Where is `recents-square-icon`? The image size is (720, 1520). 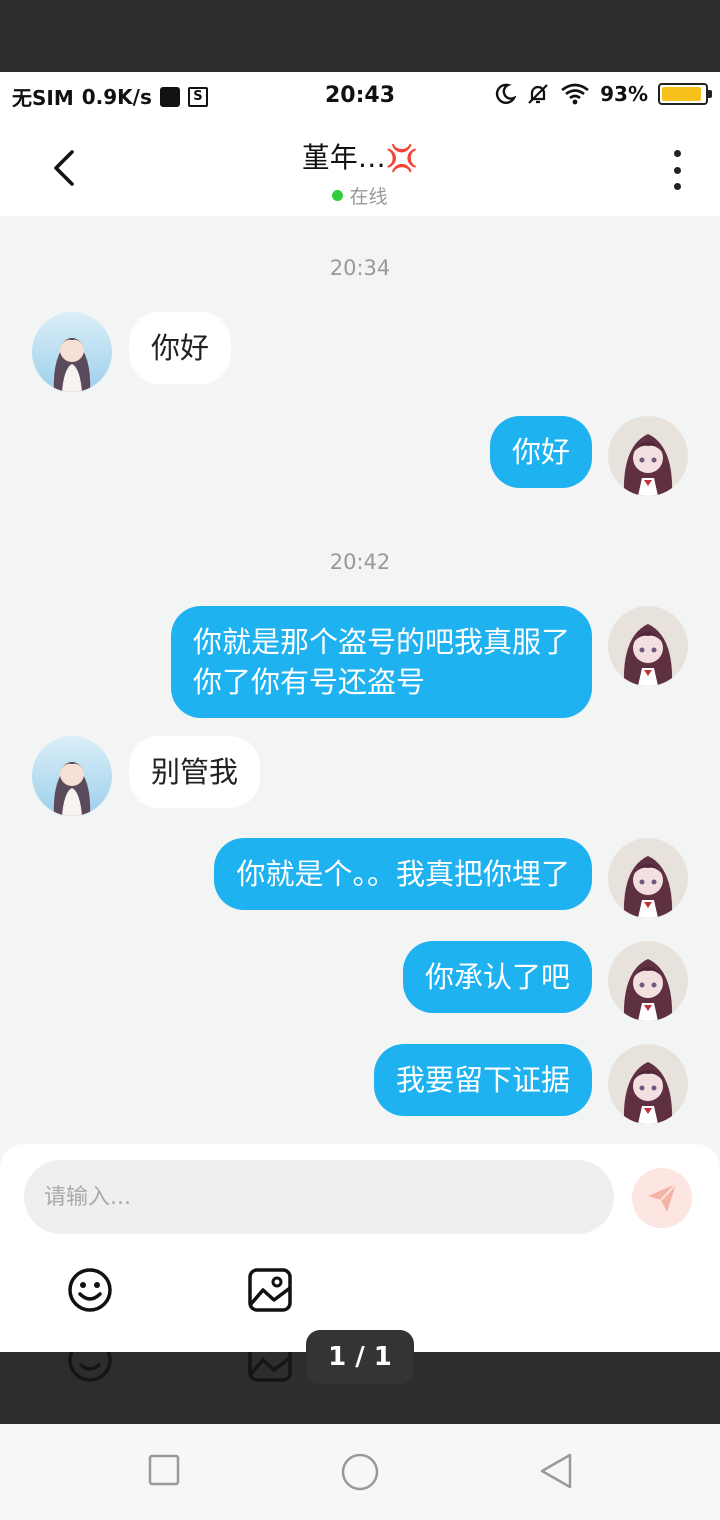
recents-square-icon is located at coordinates (164, 1470).